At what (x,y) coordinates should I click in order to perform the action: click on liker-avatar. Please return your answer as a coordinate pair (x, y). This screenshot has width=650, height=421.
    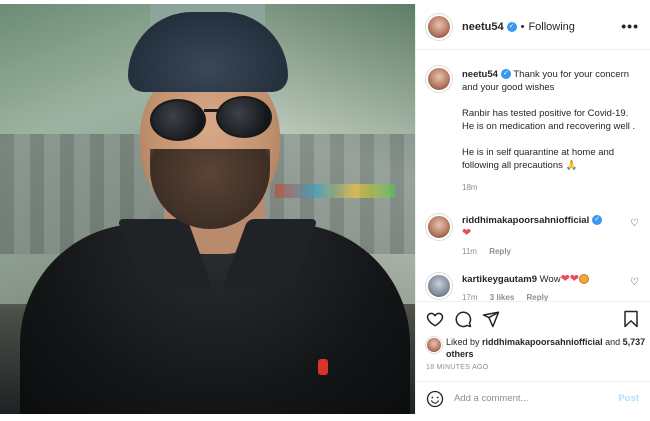
    Looking at the image, I should click on (434, 345).